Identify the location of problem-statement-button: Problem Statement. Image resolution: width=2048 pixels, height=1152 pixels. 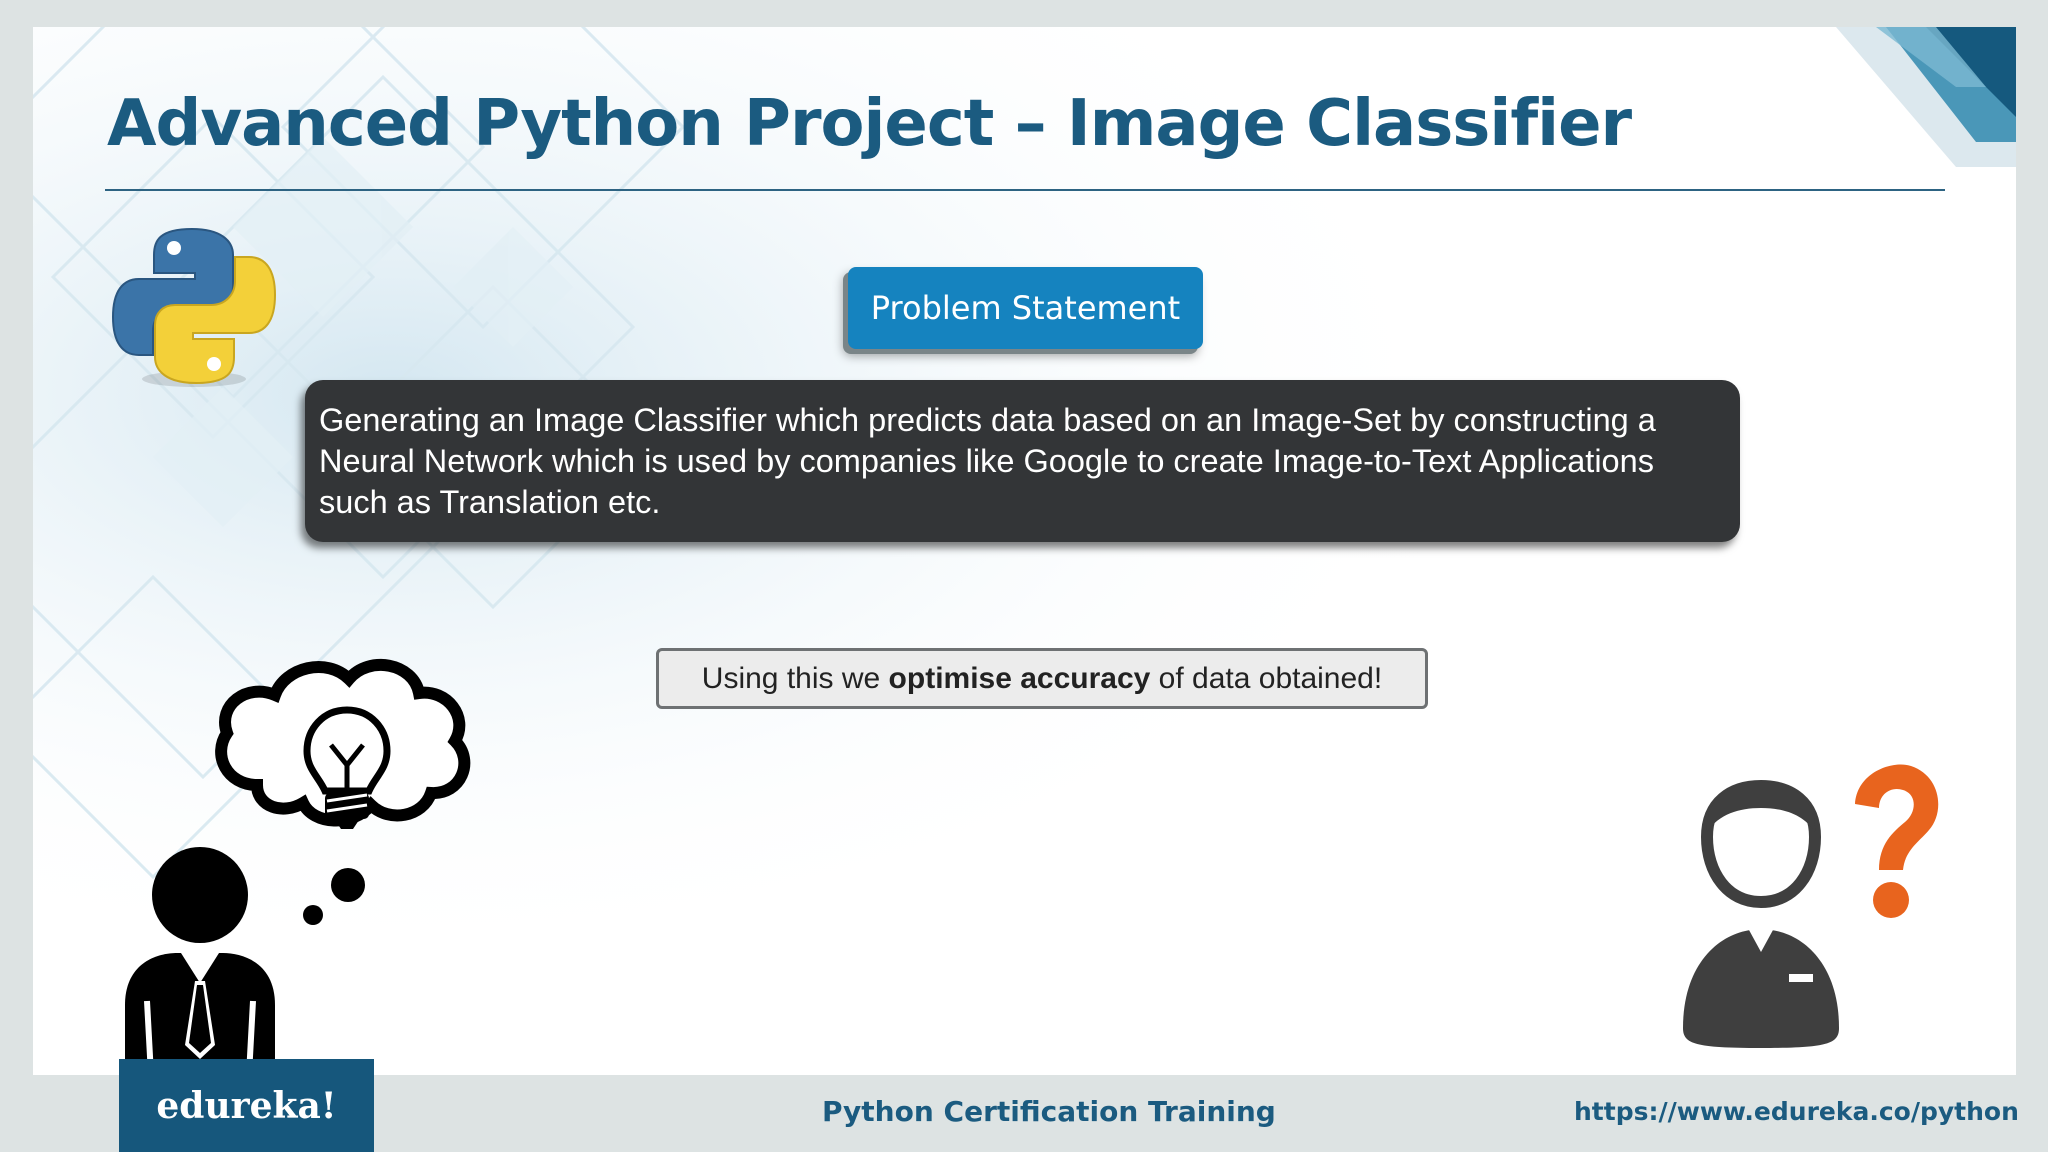
(1025, 308).